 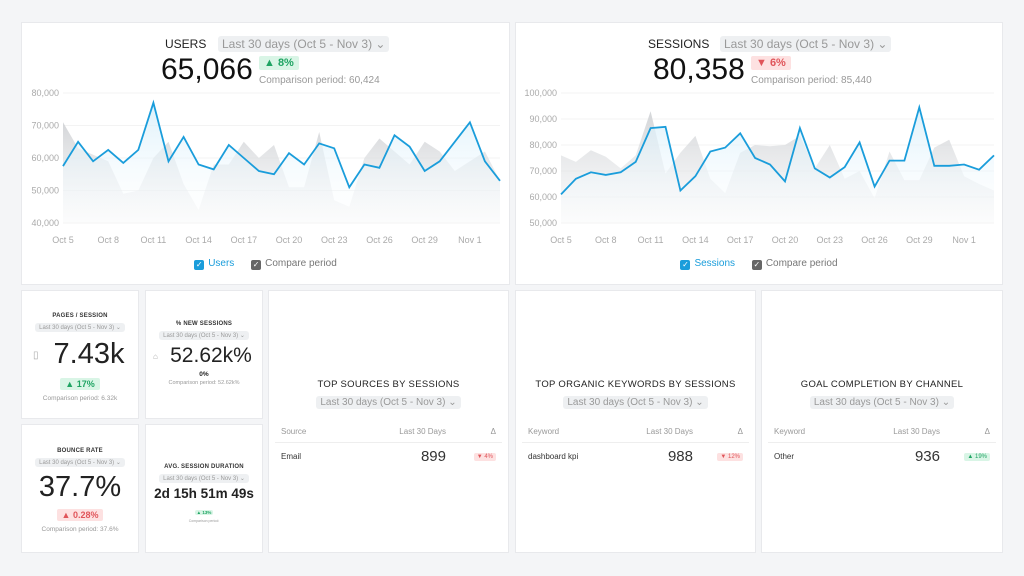 What do you see at coordinates (204, 324) in the screenshot?
I see `kpi-title: % NEW SESSIONS` at bounding box center [204, 324].